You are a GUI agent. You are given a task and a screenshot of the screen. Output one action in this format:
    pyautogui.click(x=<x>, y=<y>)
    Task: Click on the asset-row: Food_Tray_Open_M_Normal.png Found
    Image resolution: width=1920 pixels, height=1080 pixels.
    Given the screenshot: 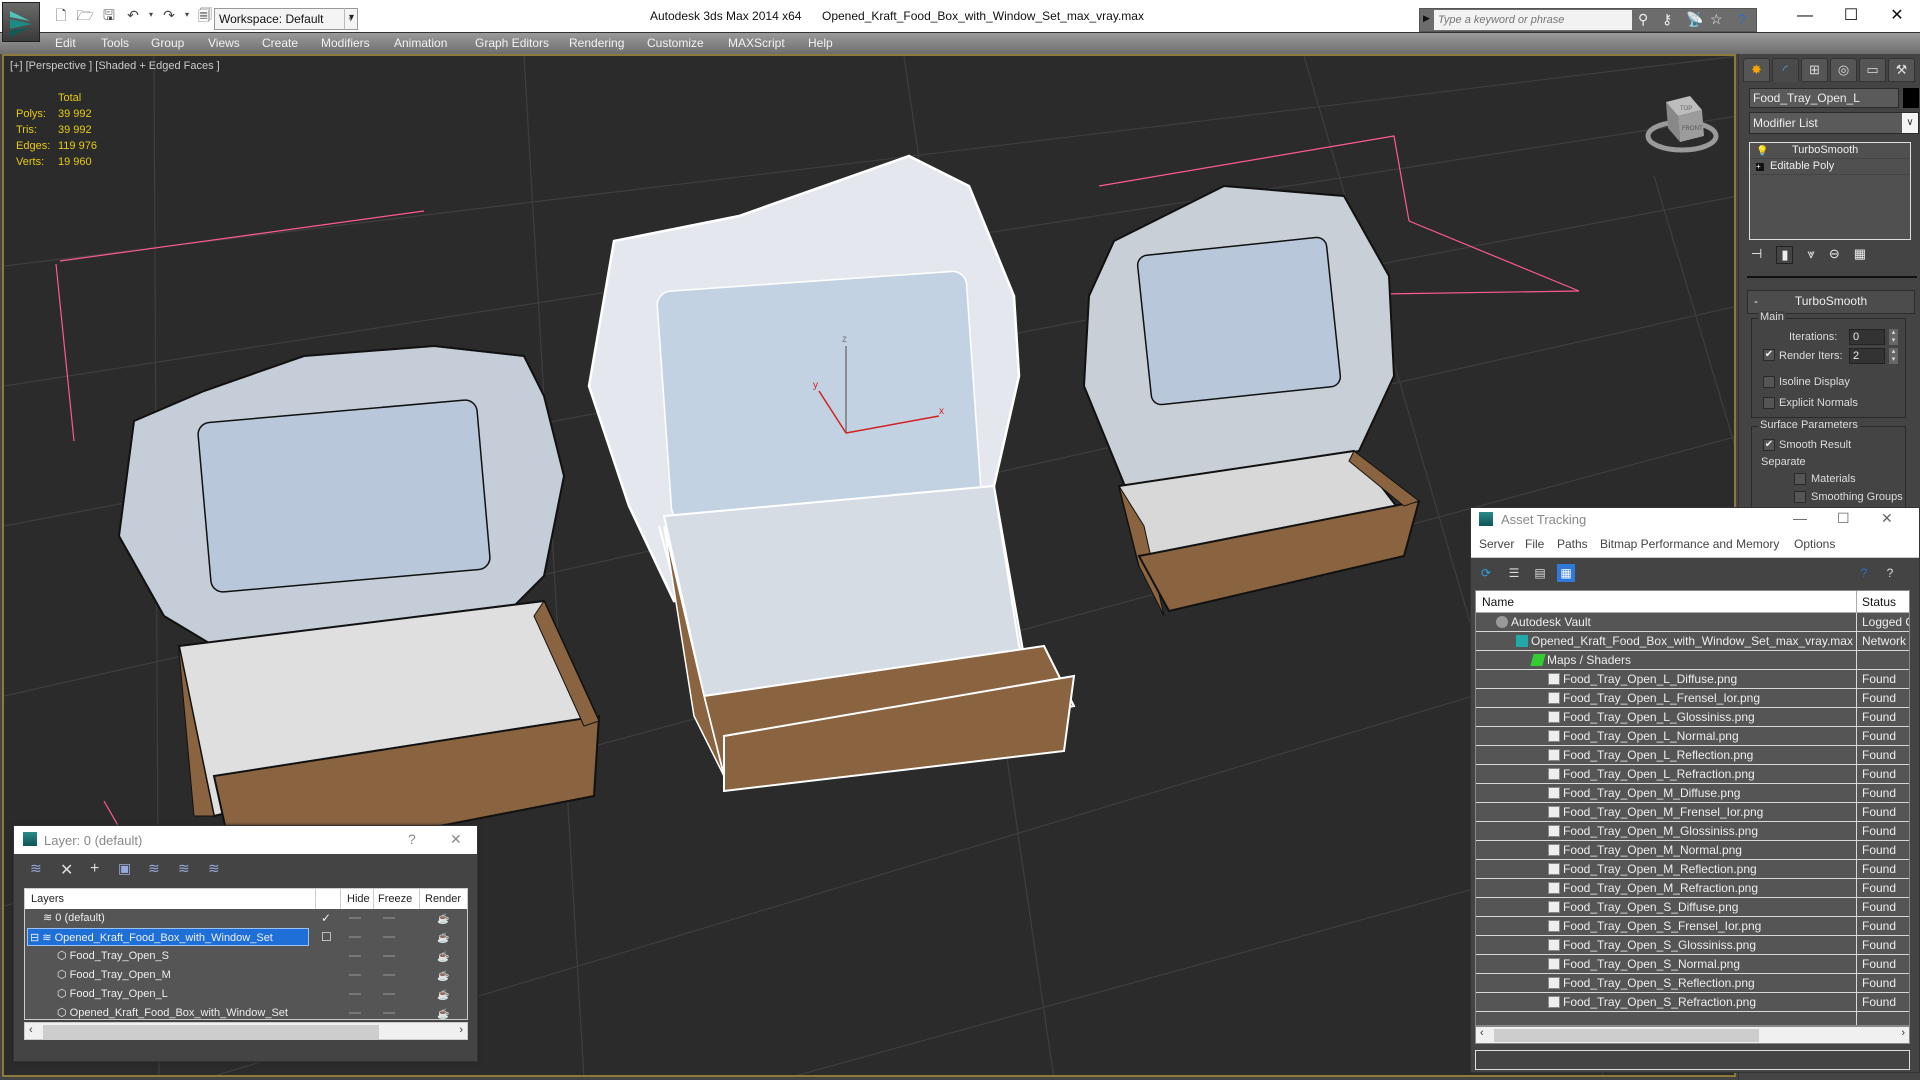 What is the action you would take?
    pyautogui.click(x=1692, y=850)
    